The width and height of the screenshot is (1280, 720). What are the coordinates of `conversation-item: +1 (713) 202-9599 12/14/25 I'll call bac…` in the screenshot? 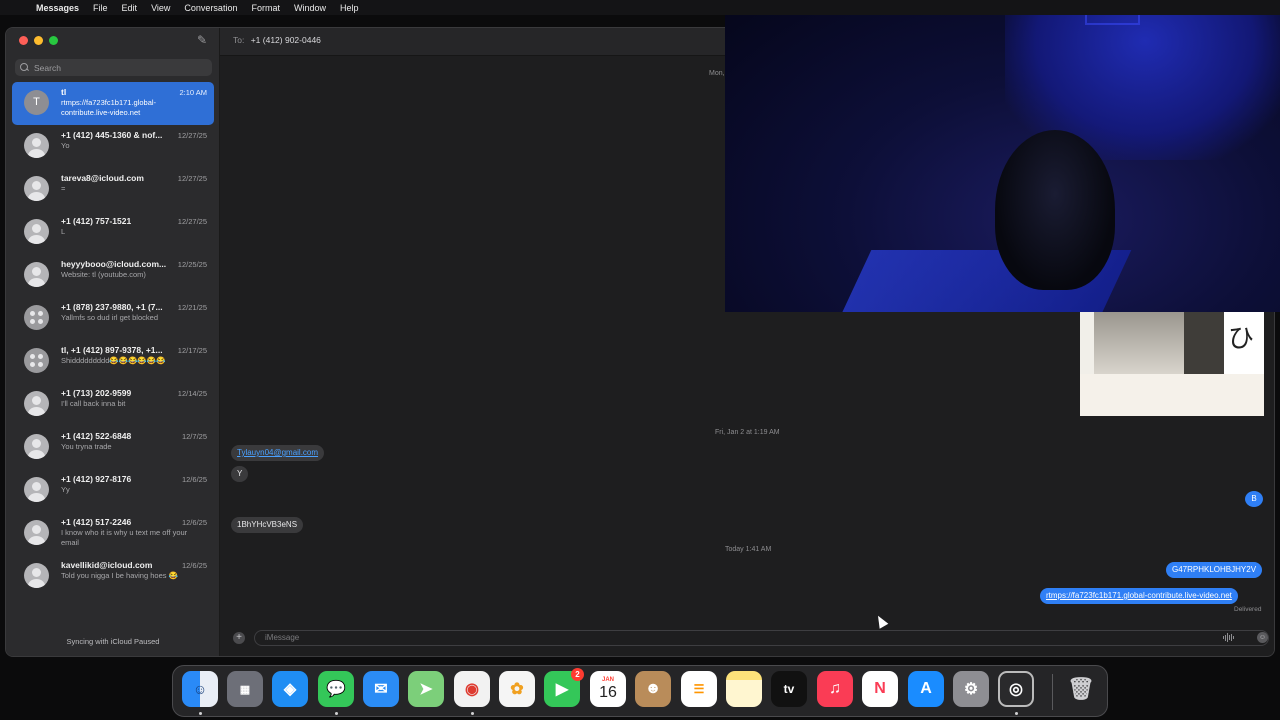 It's located at (113, 404).